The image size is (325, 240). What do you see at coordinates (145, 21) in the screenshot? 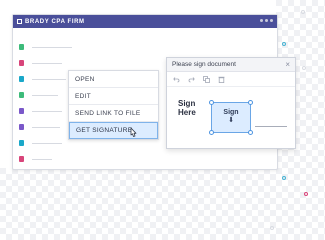
I see `file-browser-titlebar: BRADY CPA FIRM` at bounding box center [145, 21].